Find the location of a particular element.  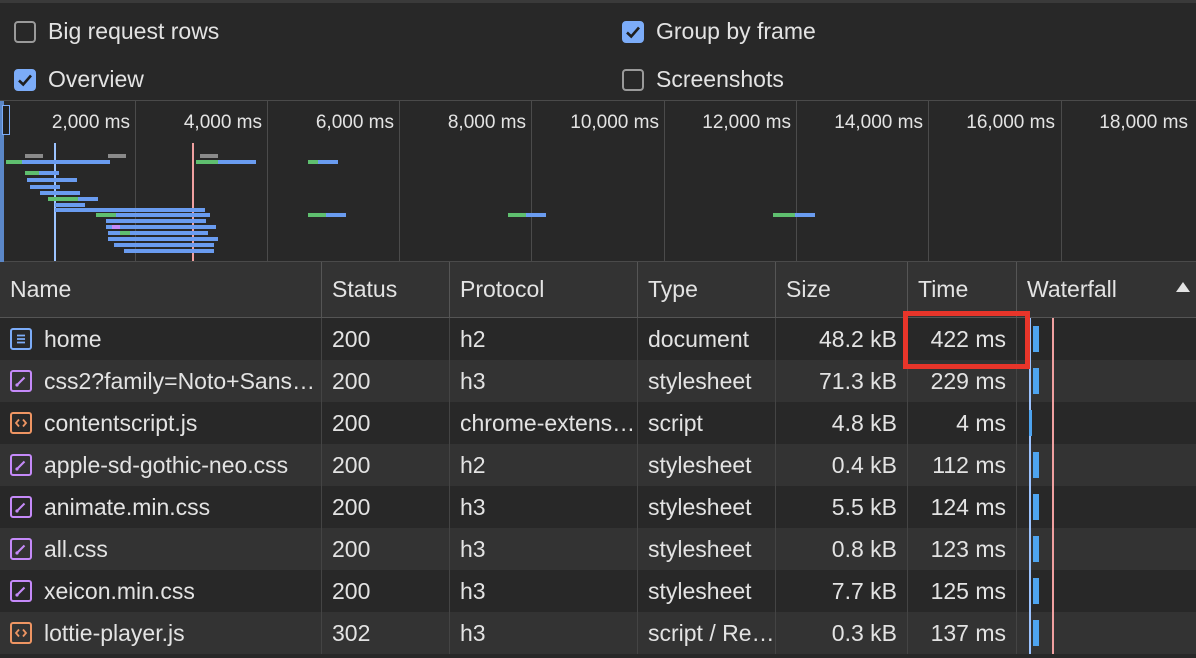

cell-name: css2?family=Noto+Sans+KR is located at coordinates (161, 381).